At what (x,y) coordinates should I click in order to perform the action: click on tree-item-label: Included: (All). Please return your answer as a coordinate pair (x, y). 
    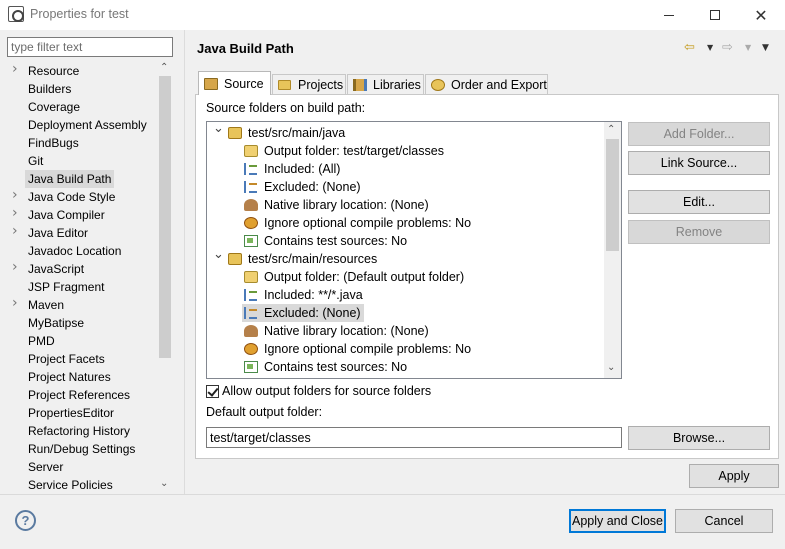
    Looking at the image, I should click on (302, 169).